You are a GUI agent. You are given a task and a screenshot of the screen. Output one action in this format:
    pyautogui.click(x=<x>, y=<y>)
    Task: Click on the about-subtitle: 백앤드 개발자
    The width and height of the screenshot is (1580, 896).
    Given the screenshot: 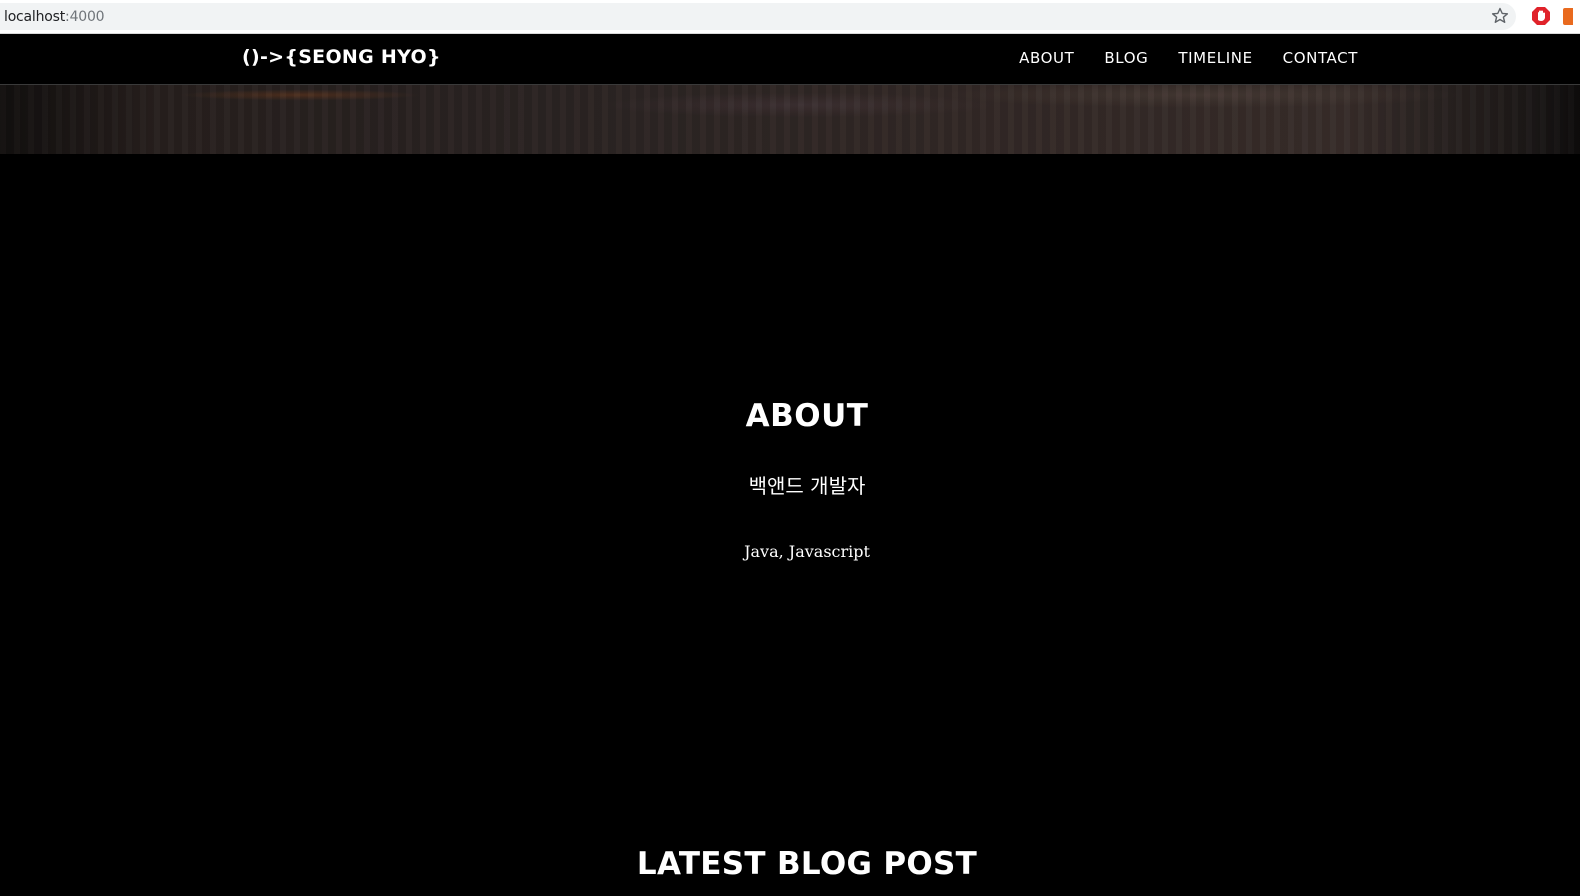 What is the action you would take?
    pyautogui.click(x=807, y=486)
    